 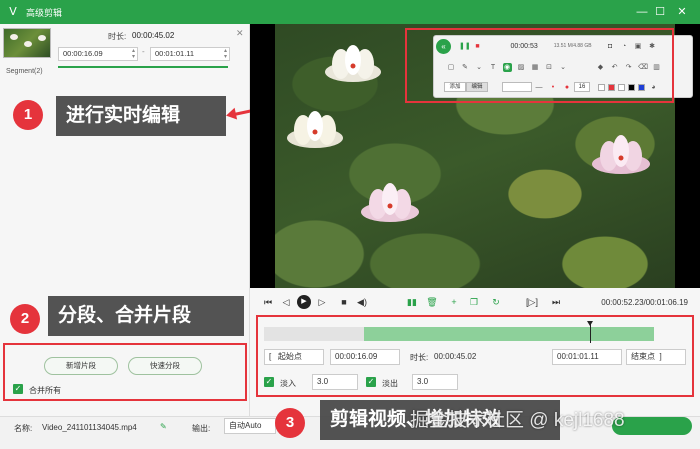 What do you see at coordinates (556, 302) in the screenshot?
I see `skip-end-icon: ⏭` at bounding box center [556, 302].